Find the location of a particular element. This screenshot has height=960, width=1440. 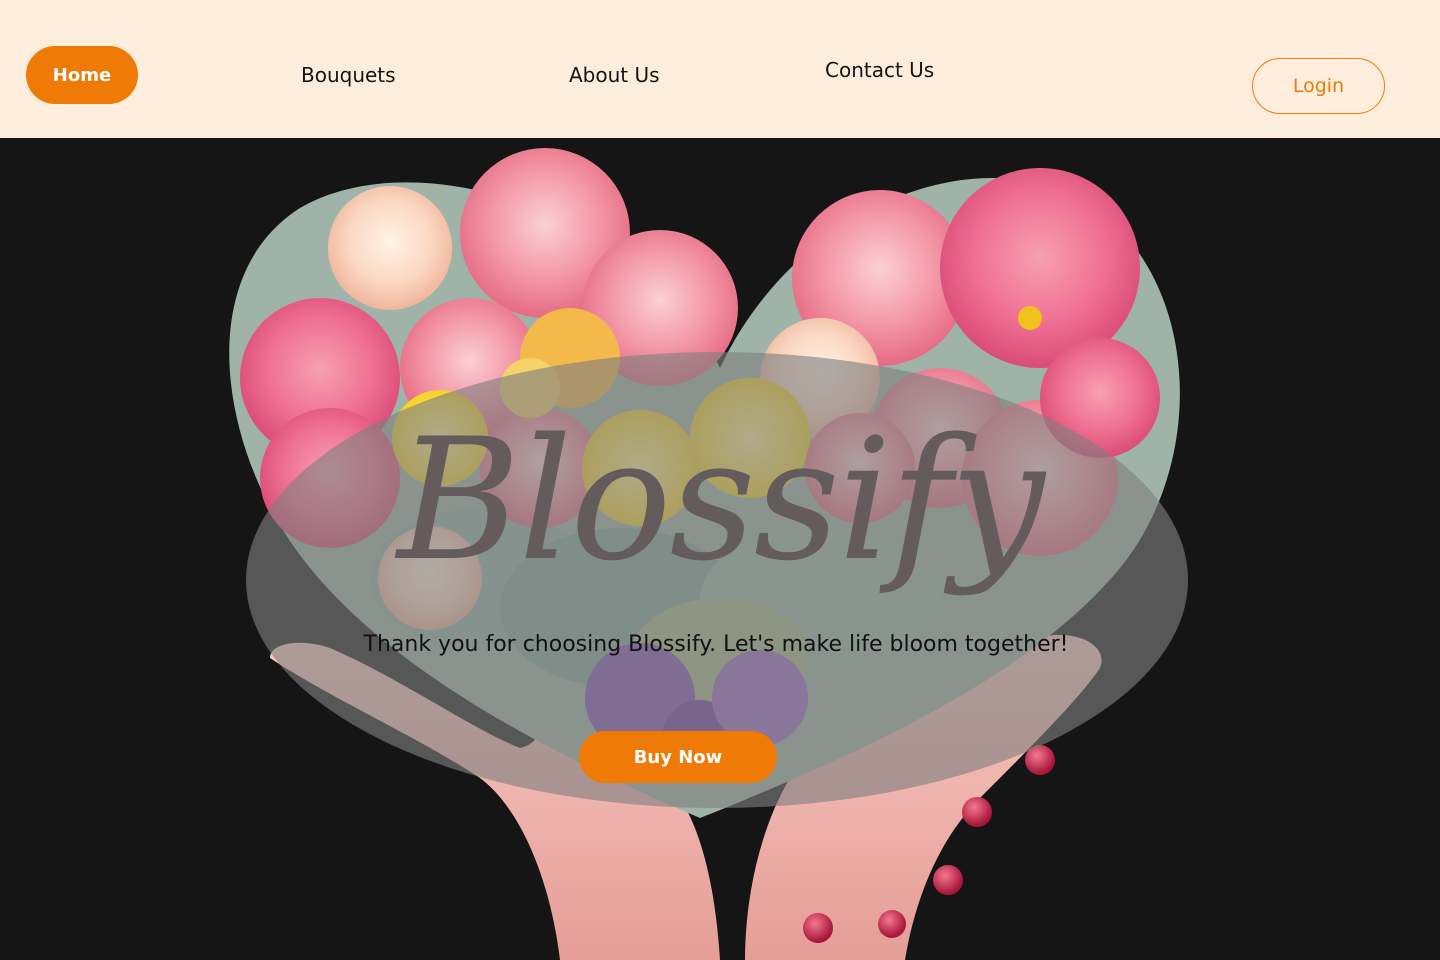

buy-now-button: Buy Now is located at coordinates (678, 757).